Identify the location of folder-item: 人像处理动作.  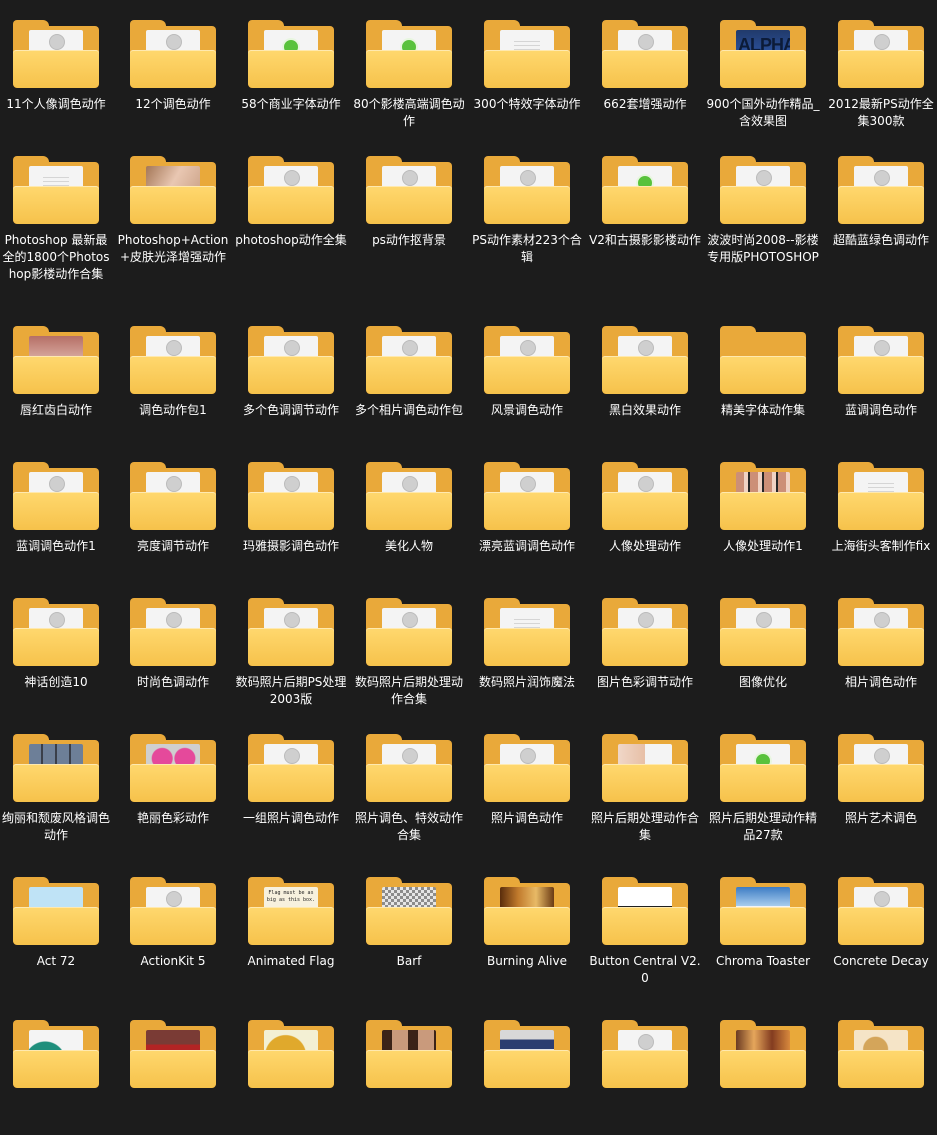
(645, 509).